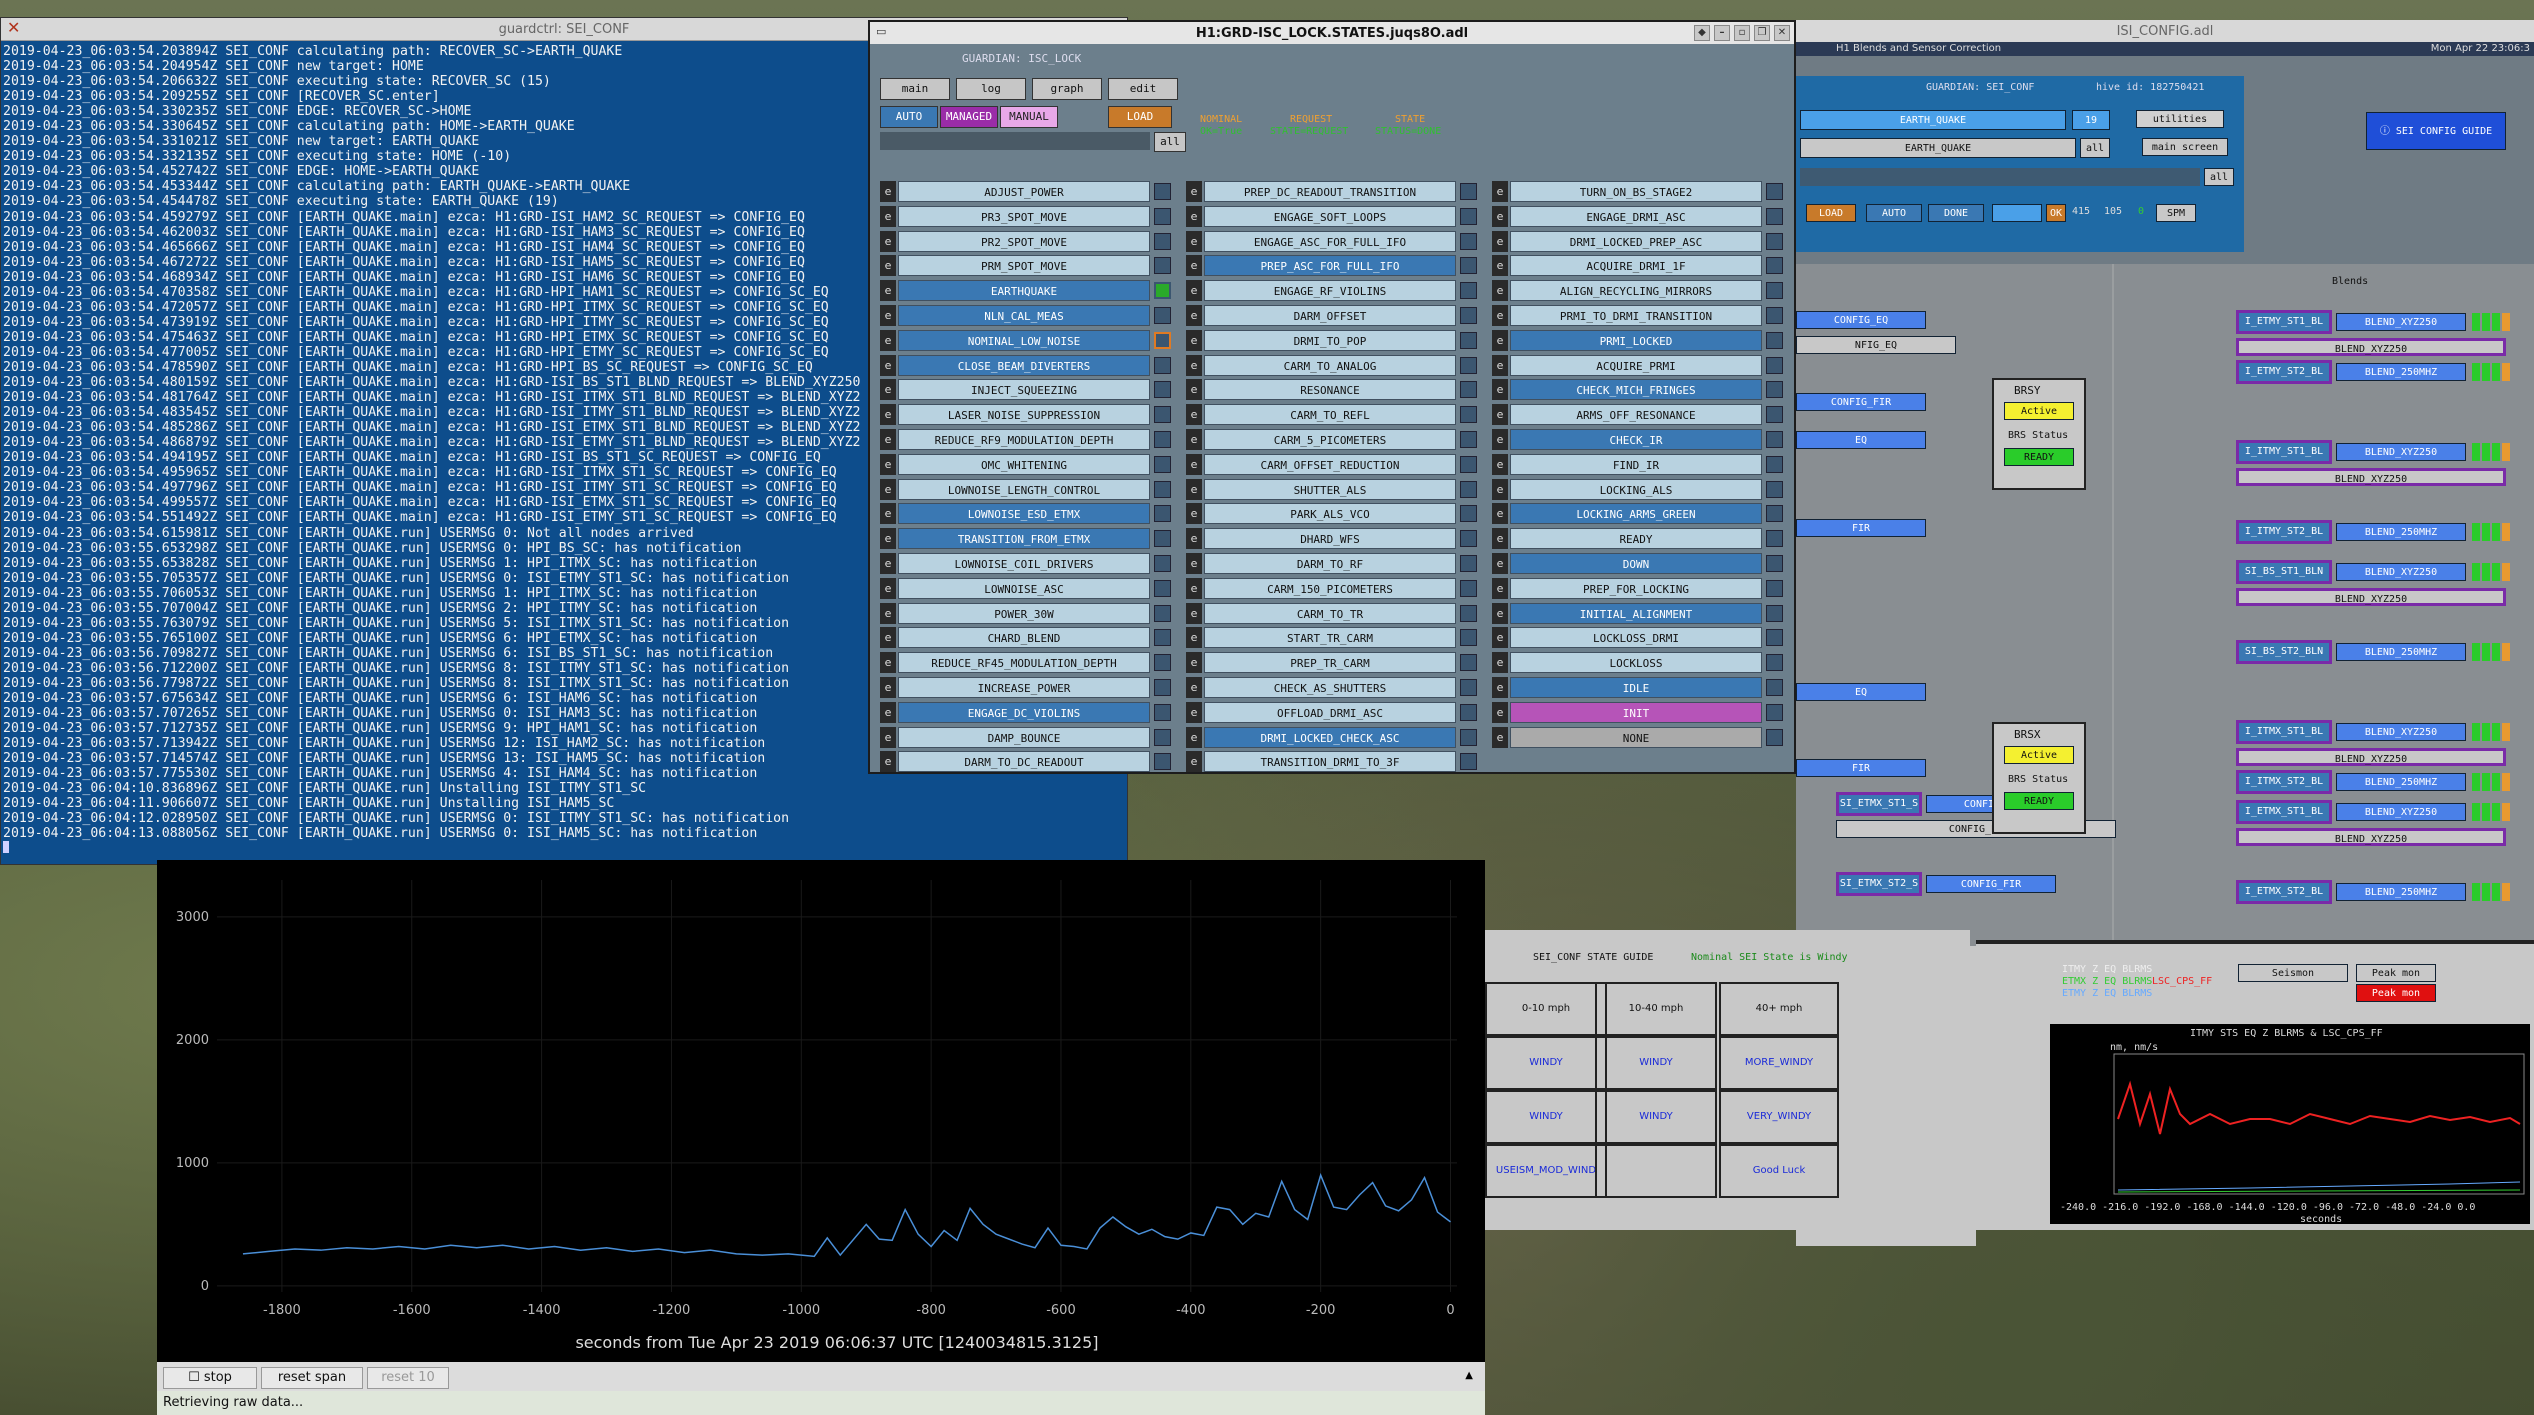 This screenshot has width=2534, height=1415. What do you see at coordinates (1024, 539) in the screenshot?
I see `state-button: TRANSITION_FROM_ETMX` at bounding box center [1024, 539].